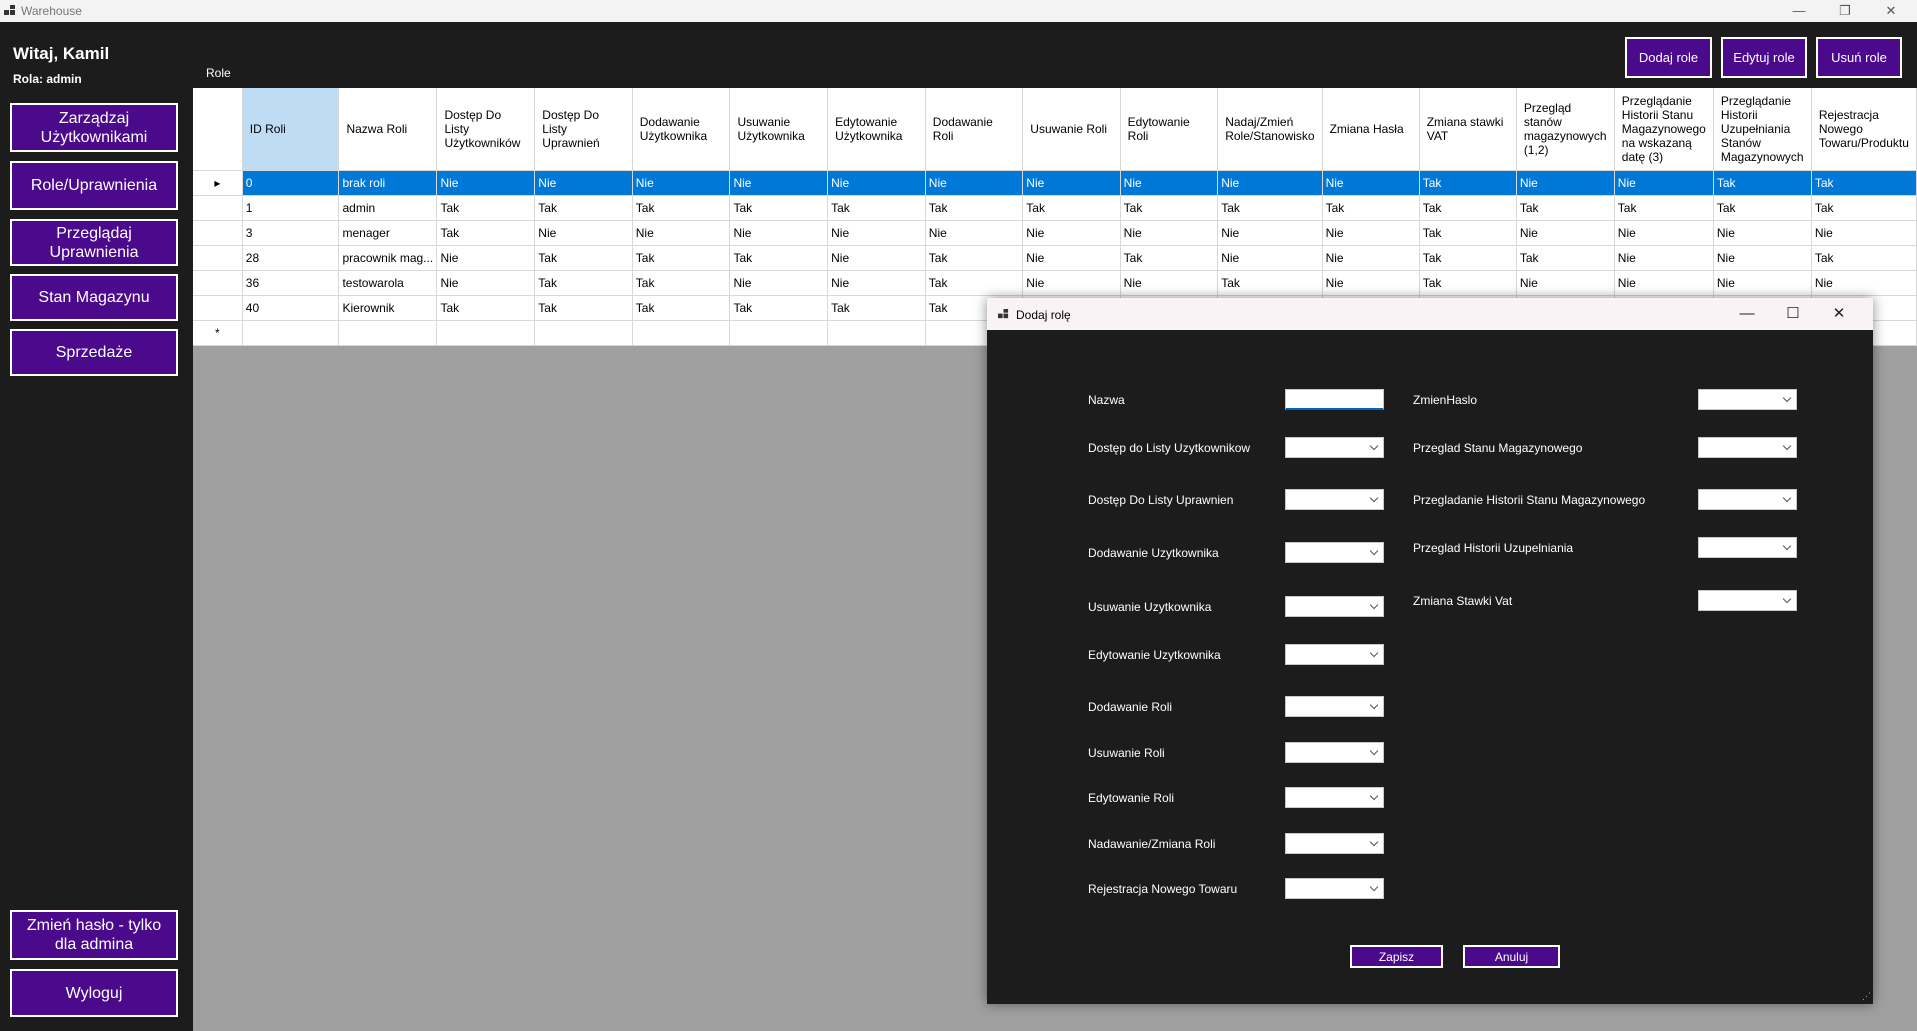 This screenshot has height=1031, width=1917. What do you see at coordinates (218, 129) in the screenshot?
I see `row-header-corner` at bounding box center [218, 129].